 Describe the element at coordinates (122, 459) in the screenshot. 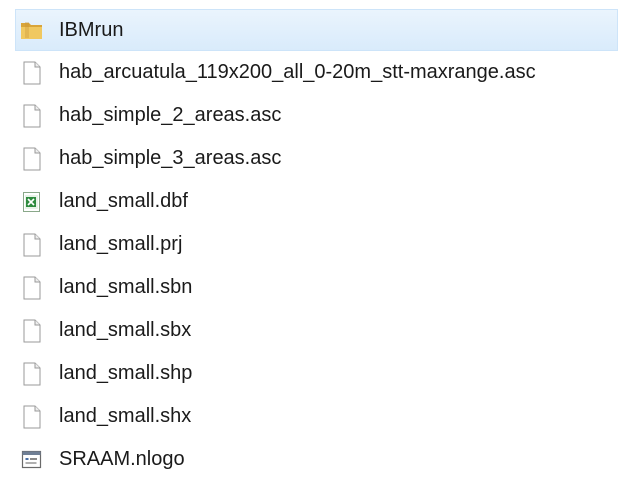

I see `file-name: SRAAM.nlogo` at that location.